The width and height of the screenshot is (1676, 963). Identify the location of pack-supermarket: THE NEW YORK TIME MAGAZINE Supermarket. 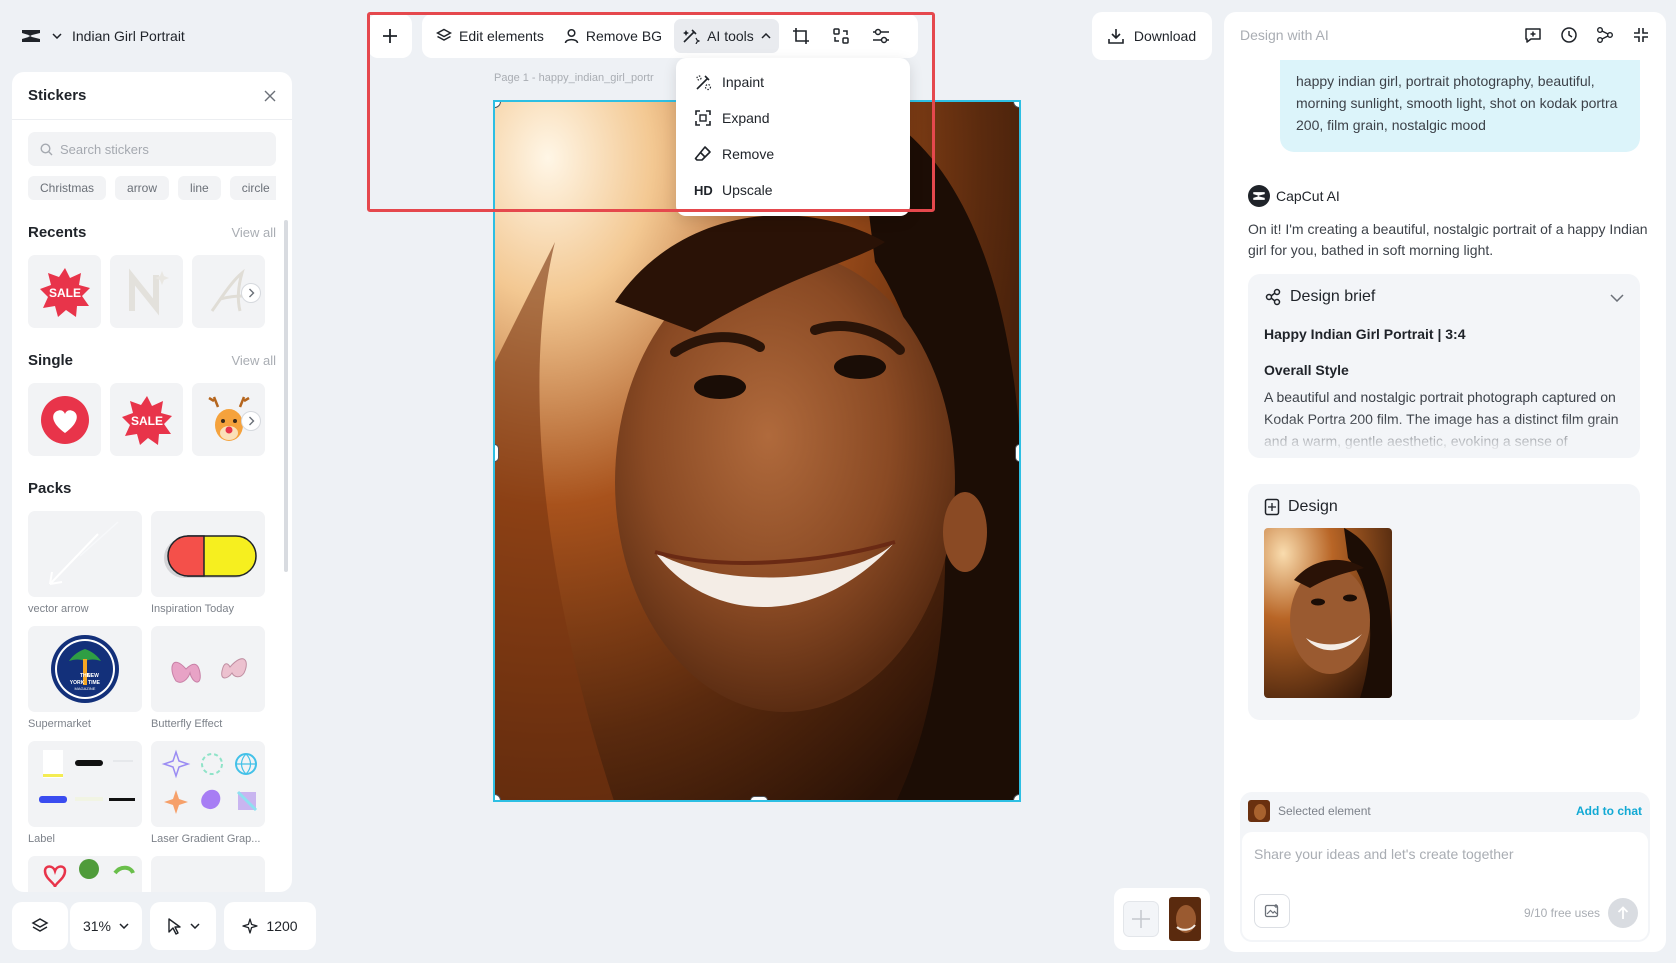
(85, 678).